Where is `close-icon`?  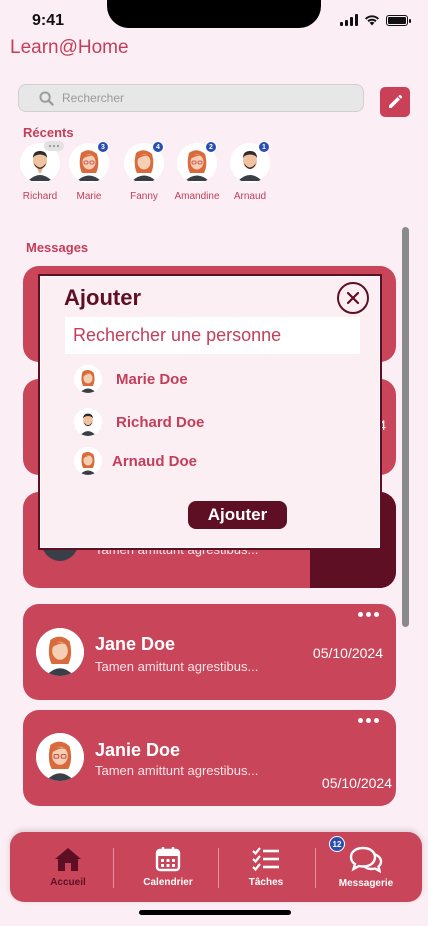 close-icon is located at coordinates (353, 298).